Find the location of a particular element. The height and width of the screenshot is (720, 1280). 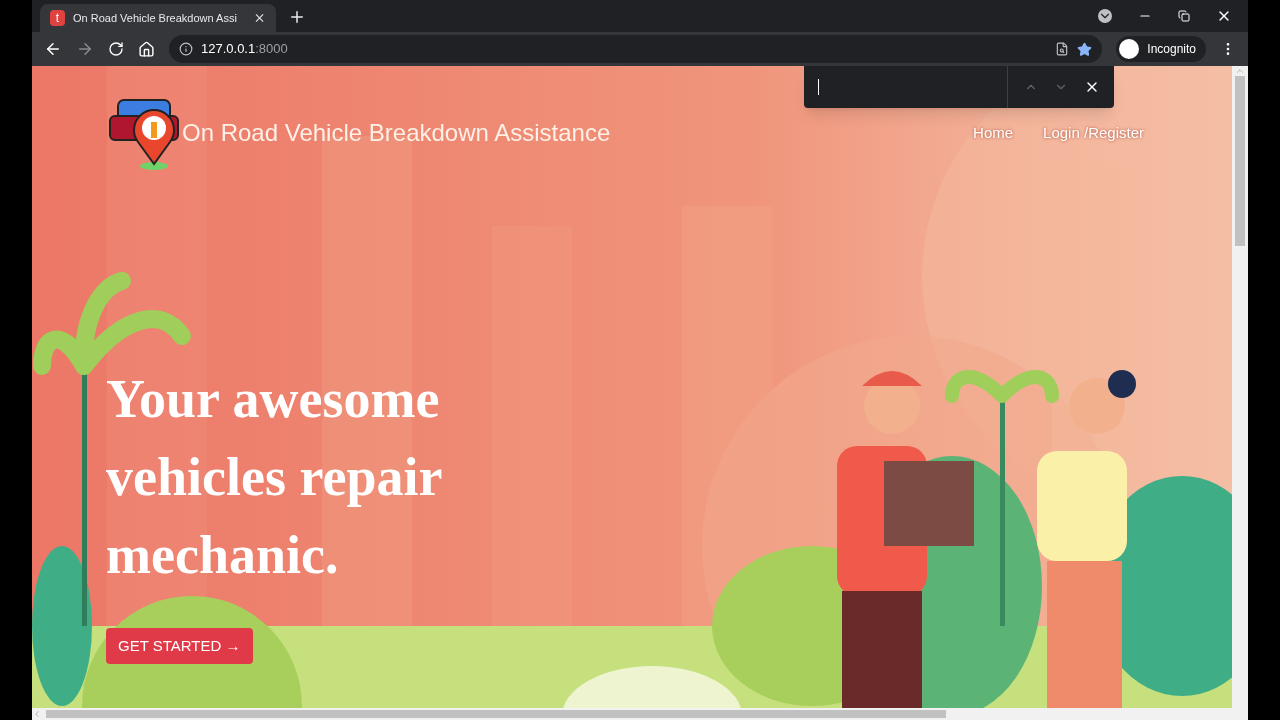

get-started-button: GET STARTED → is located at coordinates (179, 646).